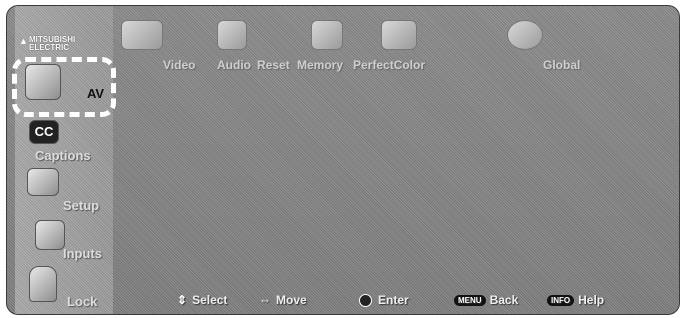 The image size is (686, 318). I want to click on info-key-icon: INFO, so click(561, 301).